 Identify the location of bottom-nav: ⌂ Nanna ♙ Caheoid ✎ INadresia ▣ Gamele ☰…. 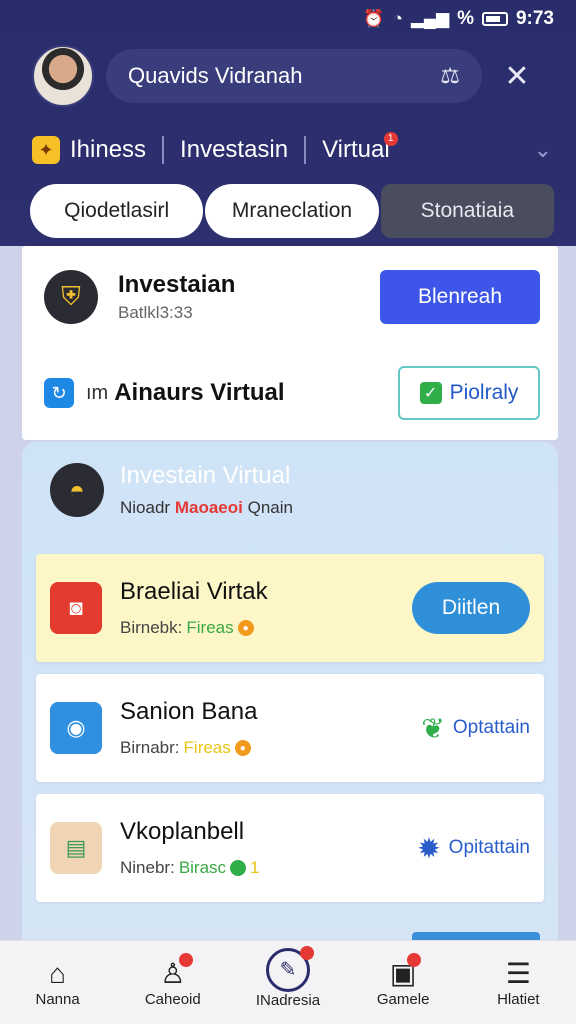
(288, 982).